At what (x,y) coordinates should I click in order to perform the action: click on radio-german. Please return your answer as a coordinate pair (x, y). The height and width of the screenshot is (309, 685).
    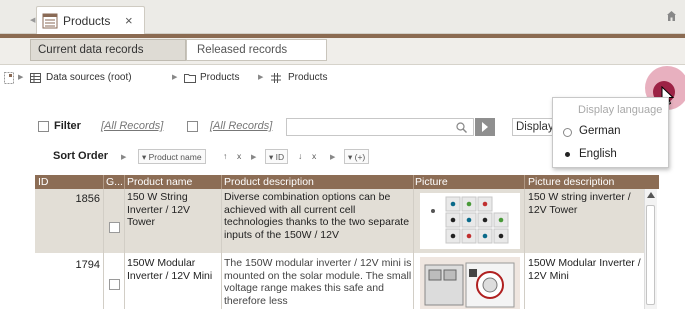
    Looking at the image, I should click on (567, 132).